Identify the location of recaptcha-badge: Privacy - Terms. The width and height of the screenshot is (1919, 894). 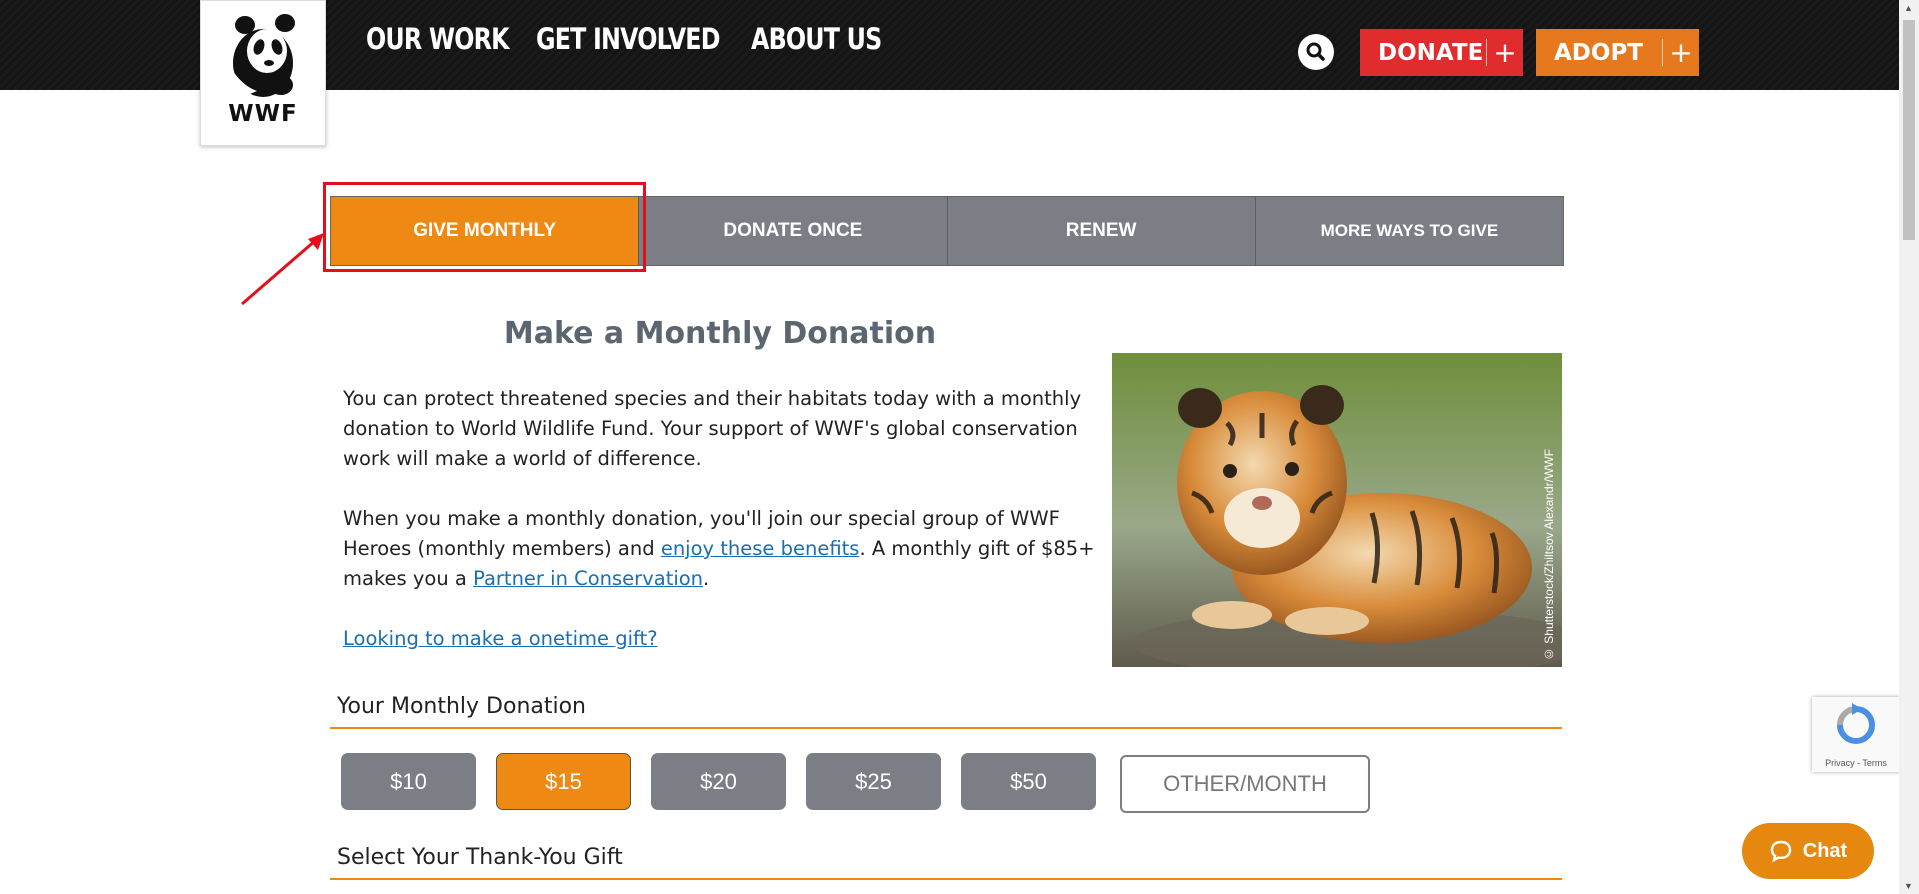
(1856, 734).